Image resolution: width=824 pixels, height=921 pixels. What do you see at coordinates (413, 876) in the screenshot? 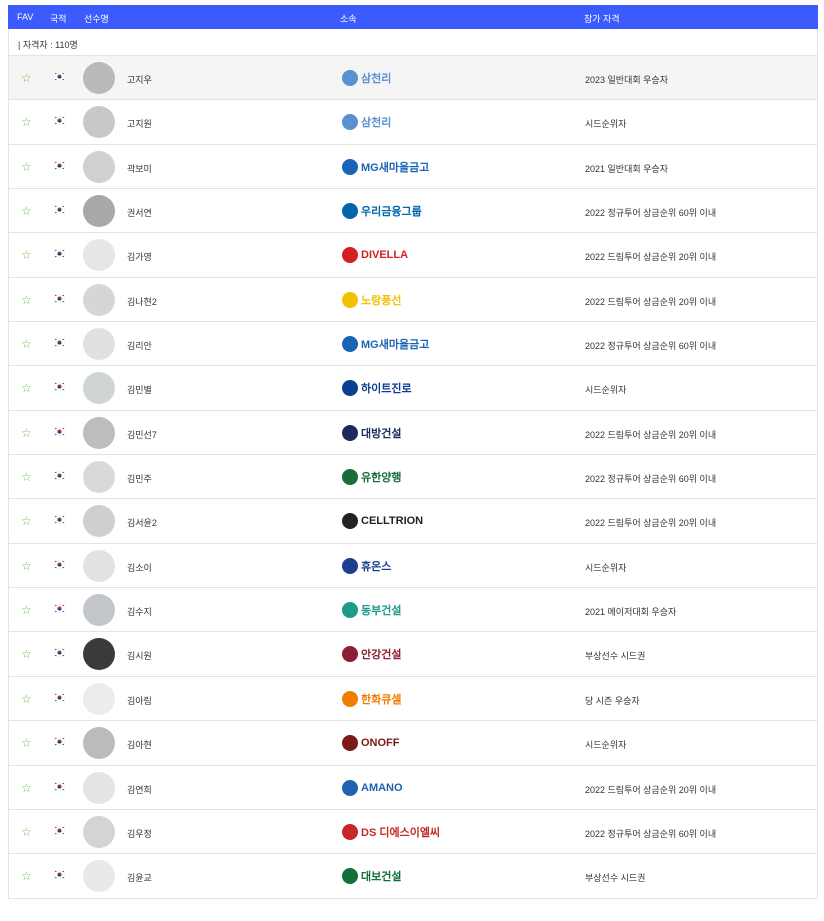
I see `table-row: ☆ 김윤교 대보건설 부상선수 시드권` at bounding box center [413, 876].